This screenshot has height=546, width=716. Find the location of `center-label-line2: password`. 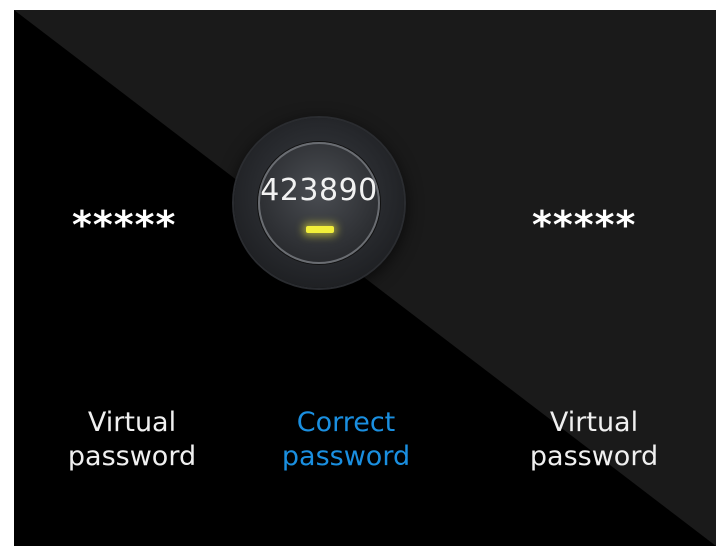

center-label-line2: password is located at coordinates (346, 456).